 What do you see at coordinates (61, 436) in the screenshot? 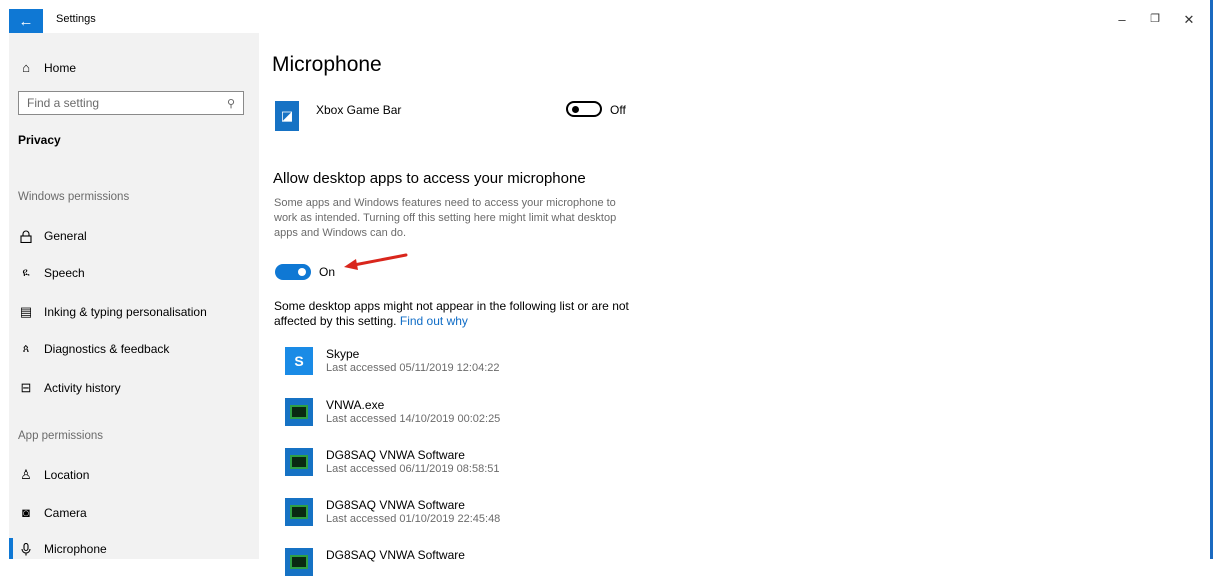
I see `app-permissions-heading: App permissions` at bounding box center [61, 436].